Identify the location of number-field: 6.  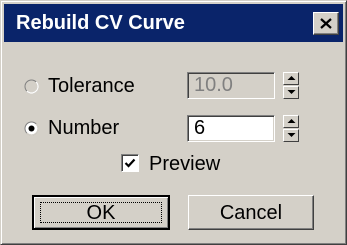
(231, 128).